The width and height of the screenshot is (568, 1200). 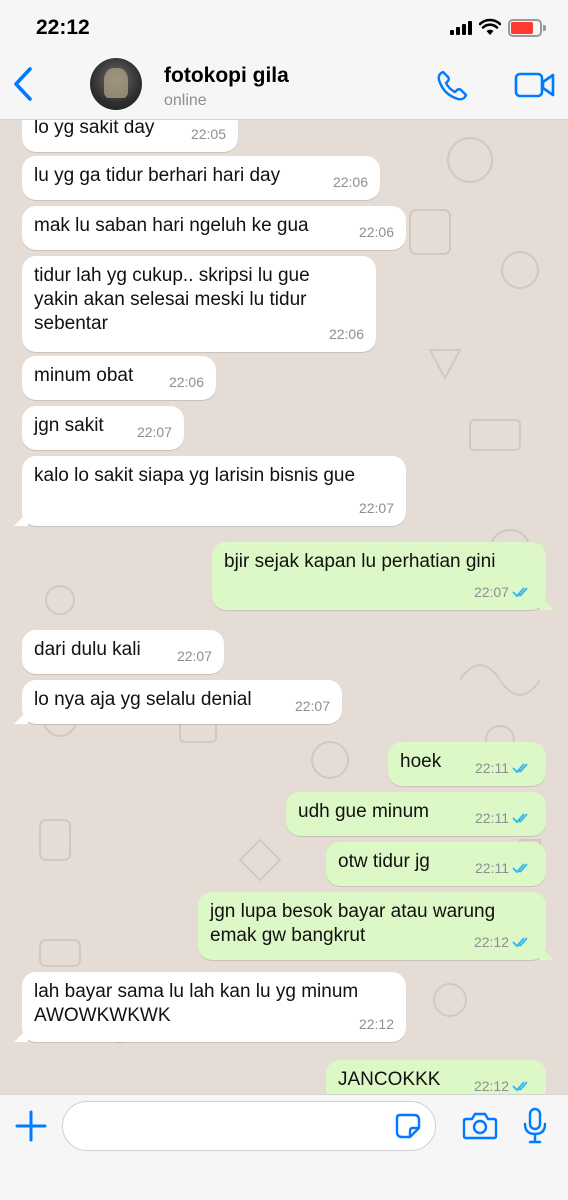 I want to click on message-bubble-incoming: minum obat 22:06, so click(x=119, y=378).